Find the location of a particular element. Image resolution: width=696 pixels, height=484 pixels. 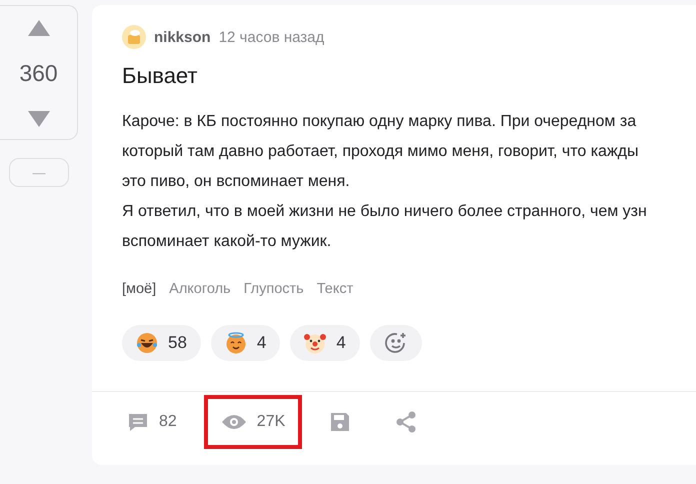

tag-link: Алкоголь is located at coordinates (200, 289).